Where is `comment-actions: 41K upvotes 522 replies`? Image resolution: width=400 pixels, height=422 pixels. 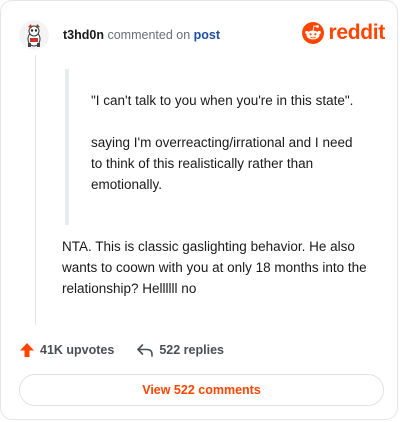 comment-actions: 41K upvotes 522 replies is located at coordinates (121, 350).